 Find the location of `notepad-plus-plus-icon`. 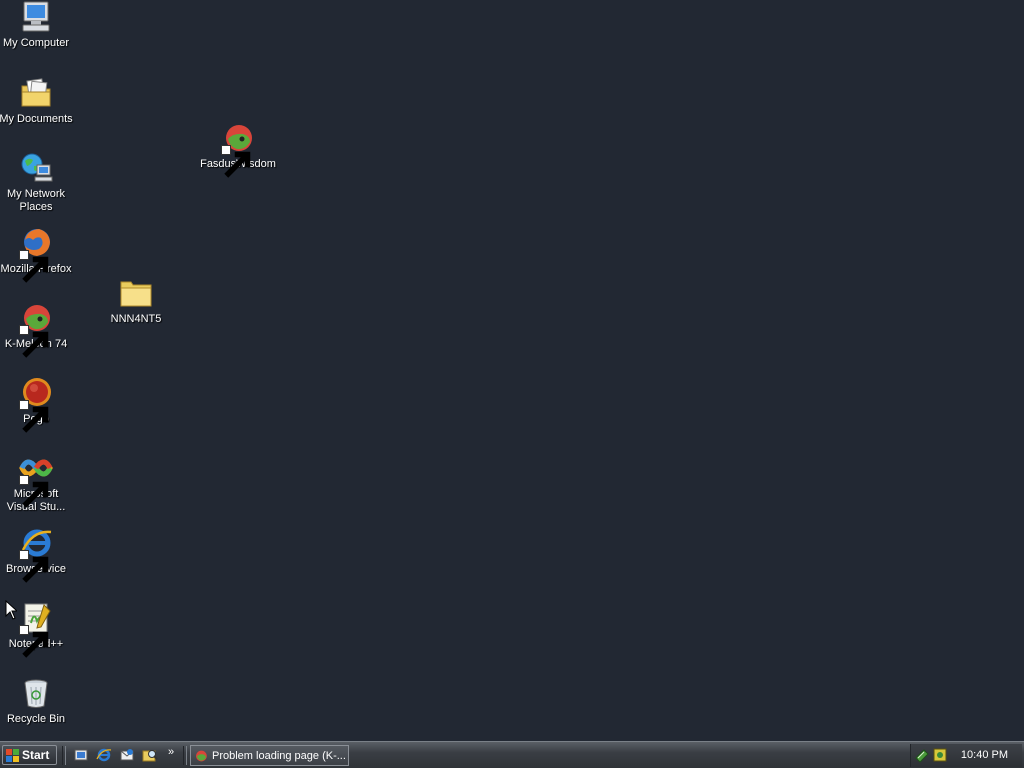

notepad-plus-plus-icon is located at coordinates (36, 629).